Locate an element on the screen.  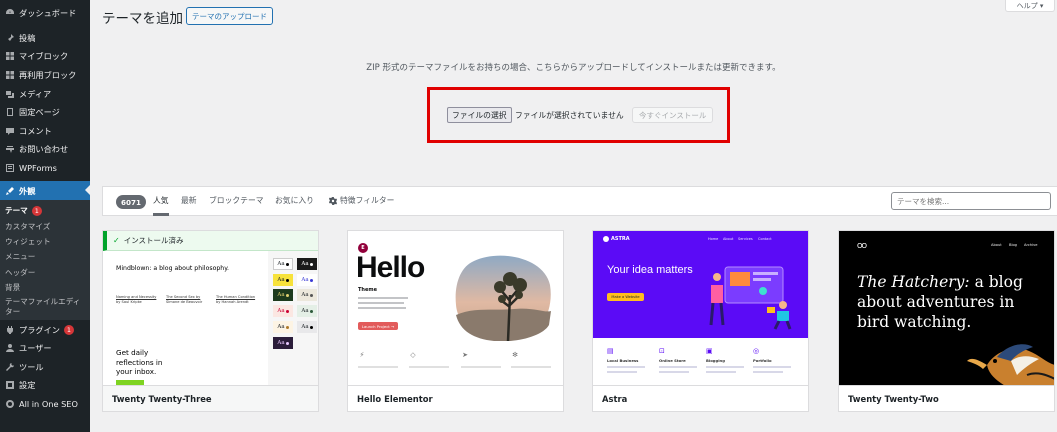
store-icon: ▤ is located at coordinates (610, 351).